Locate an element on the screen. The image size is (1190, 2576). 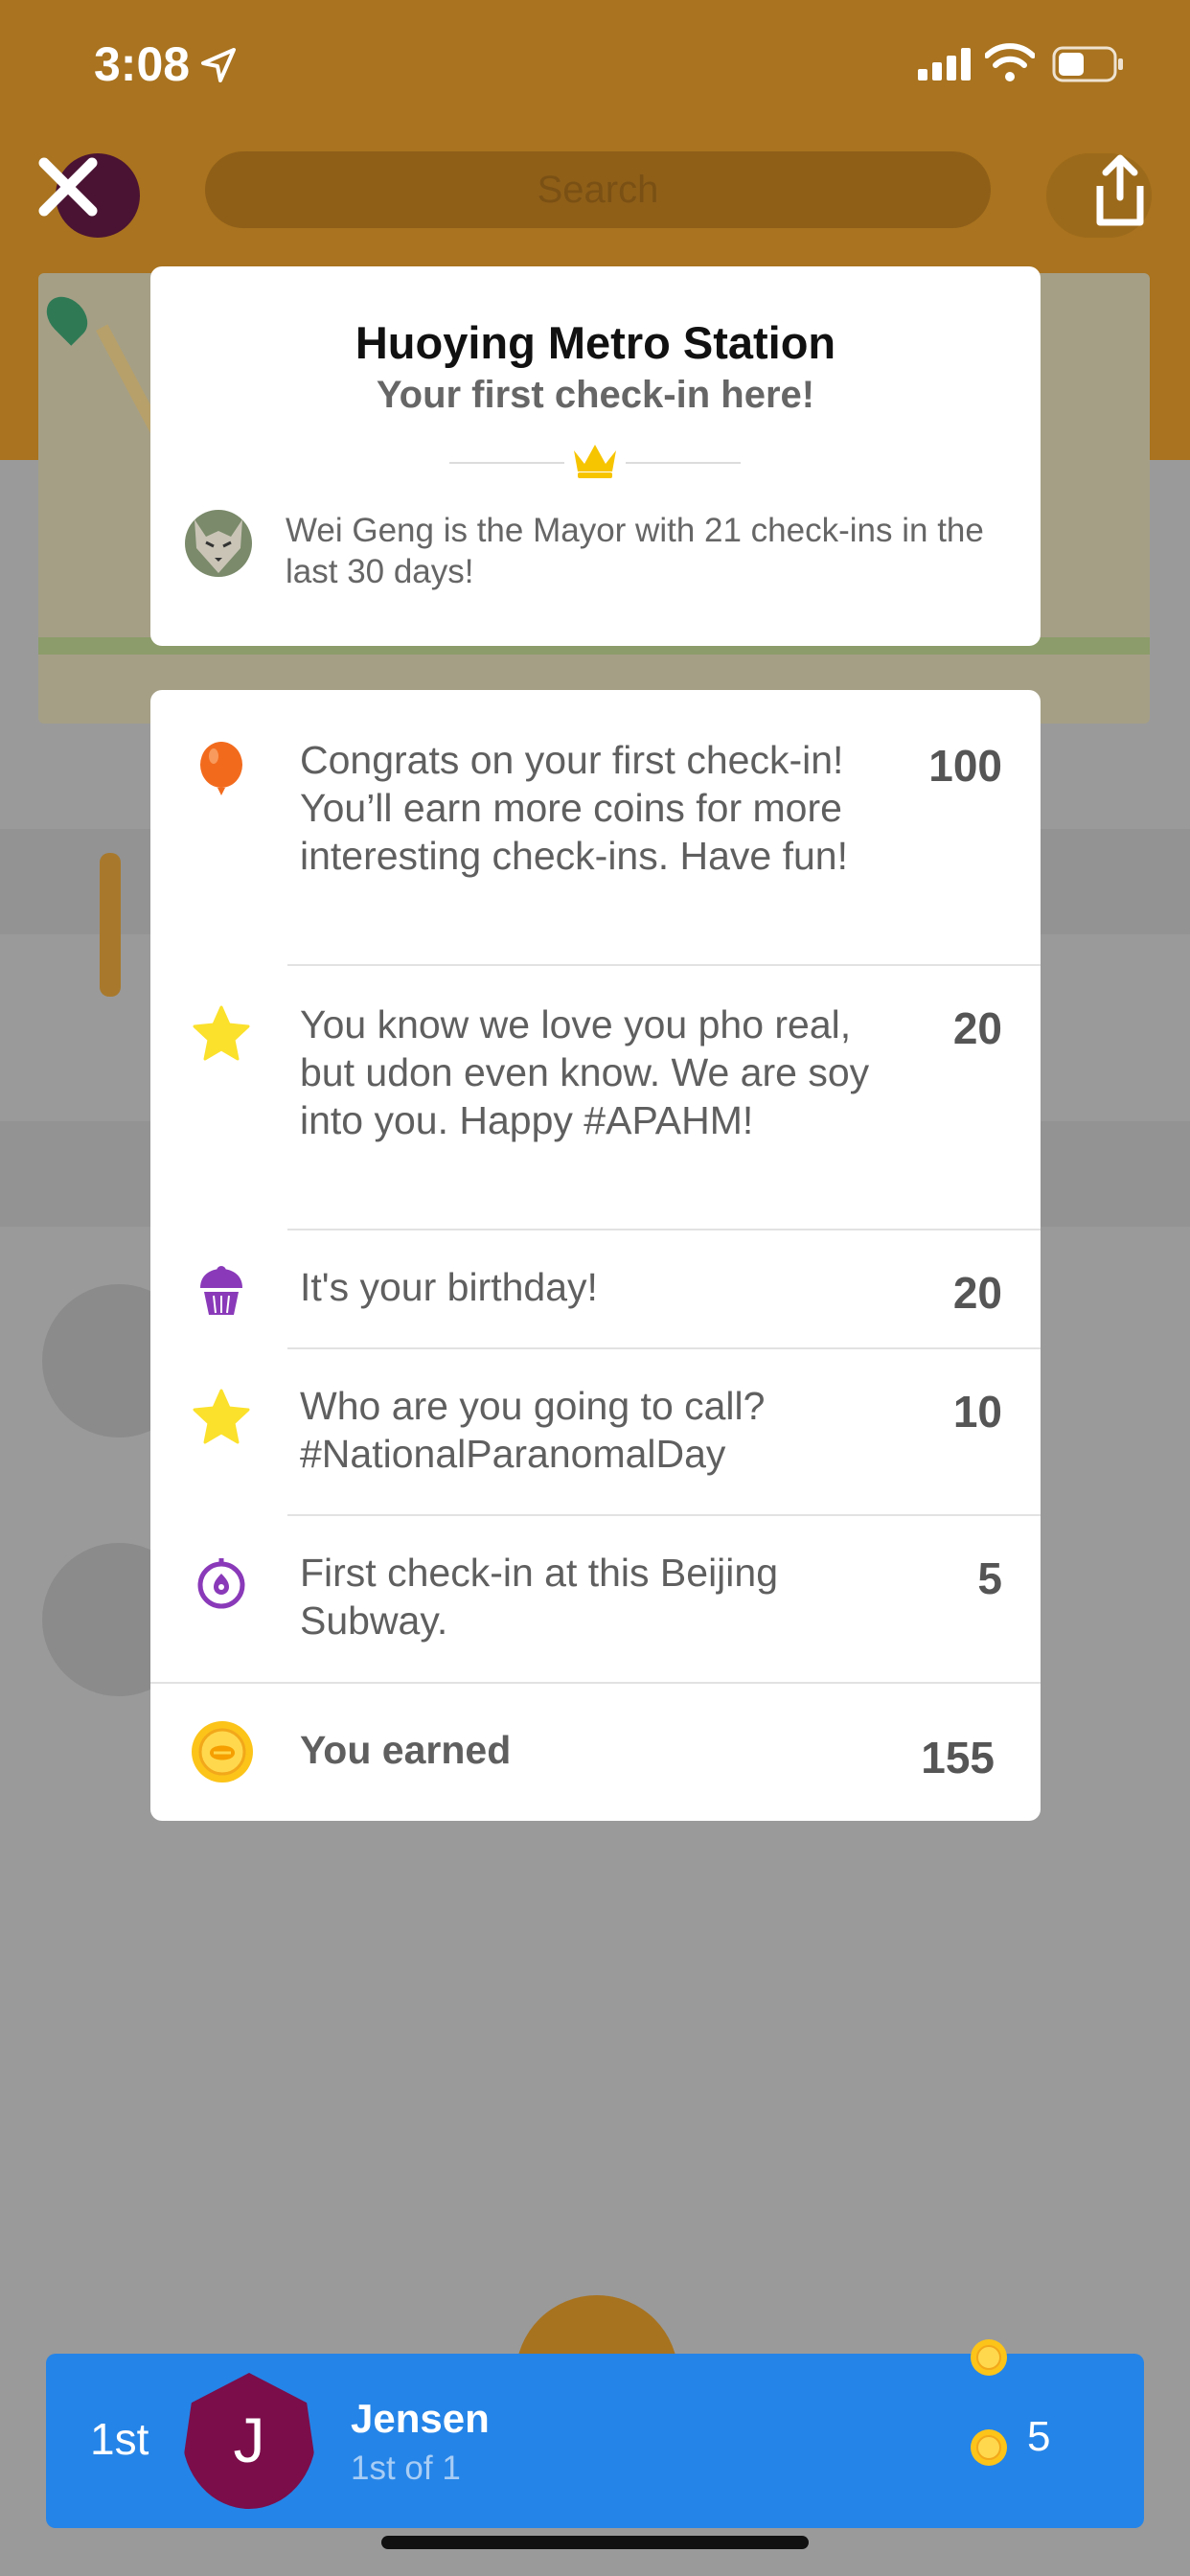
status-time: 3:08 is located at coordinates (143, 64).